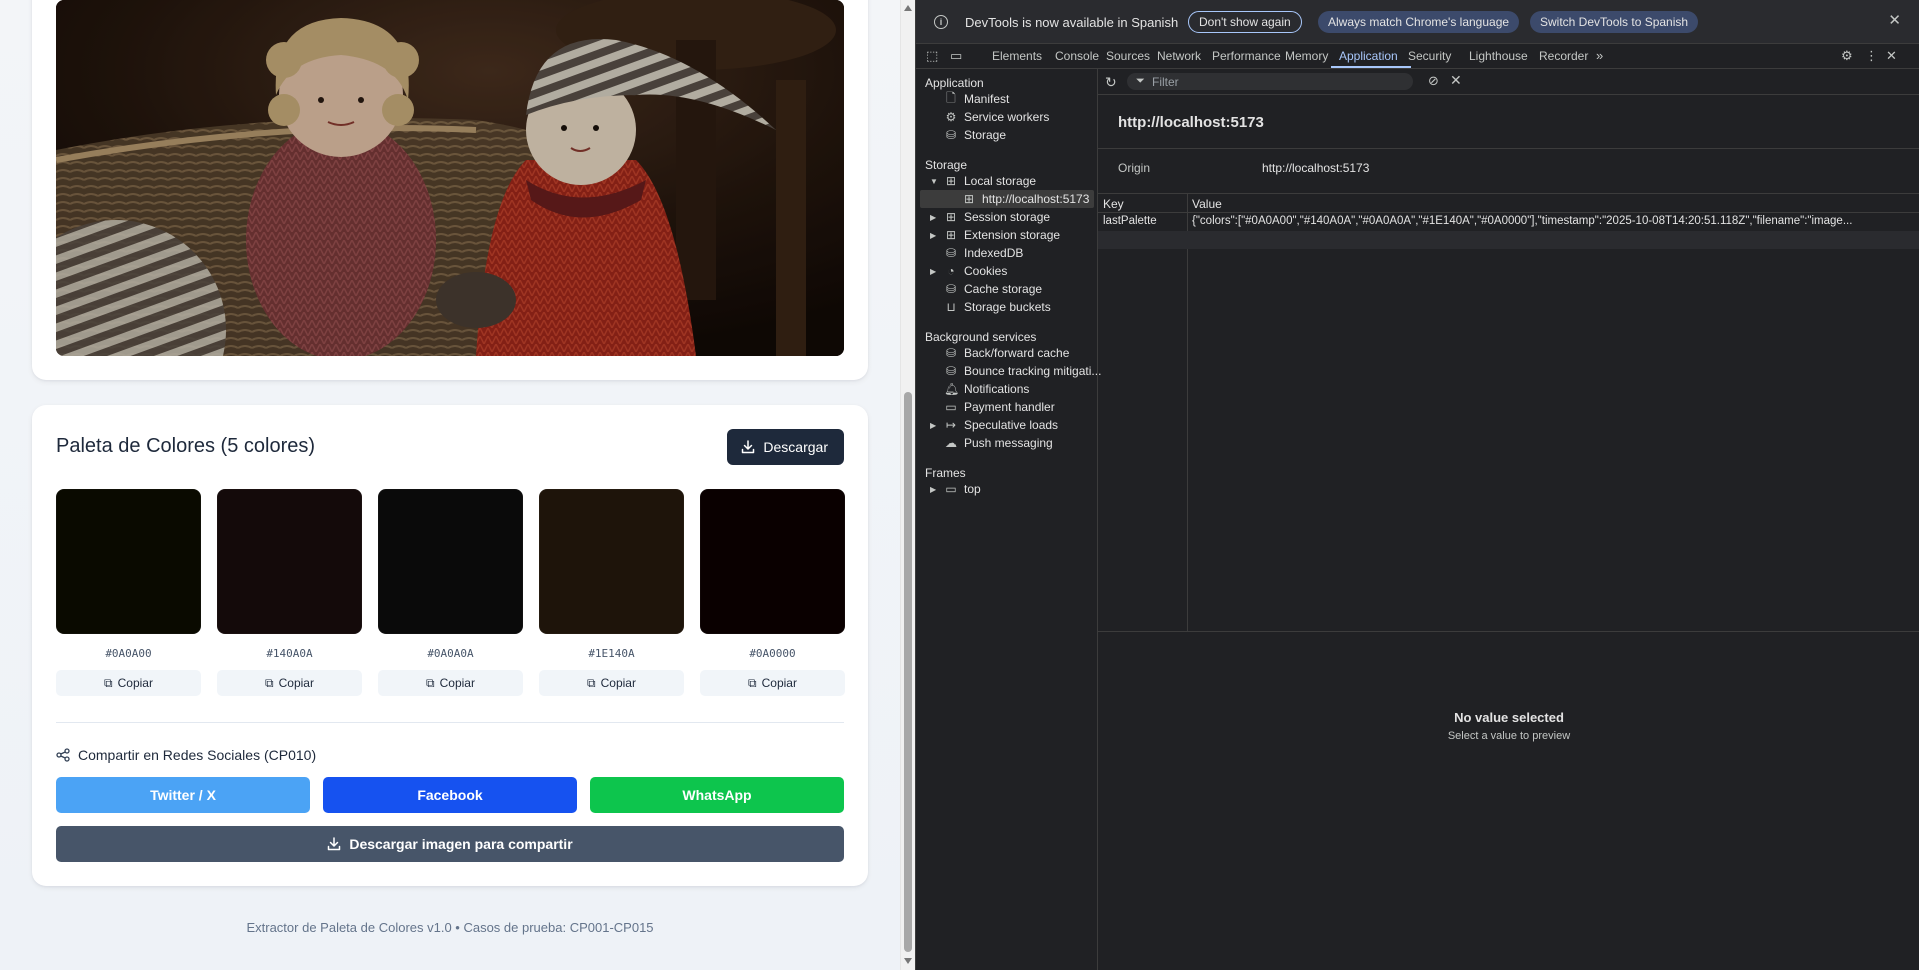  I want to click on tab-network: Network, so click(1179, 56).